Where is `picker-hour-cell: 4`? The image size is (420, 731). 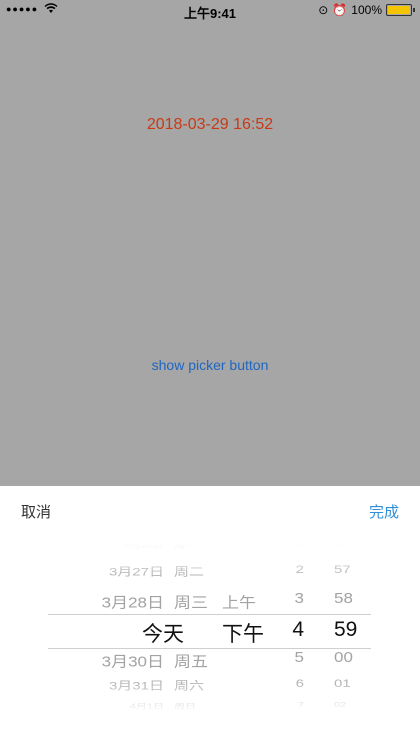
picker-hour-cell: 4 is located at coordinates (298, 629).